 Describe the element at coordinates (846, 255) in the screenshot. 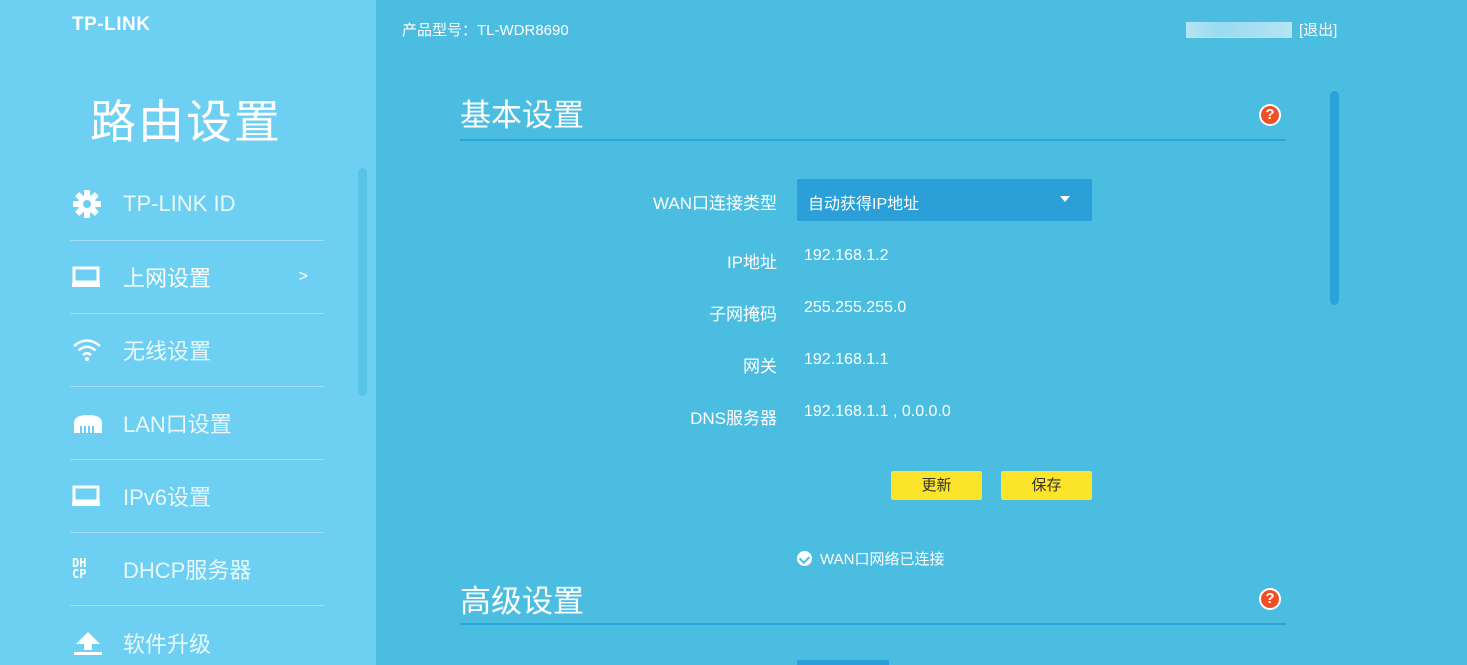

I see `ip-address-value: 192.168.1.2` at that location.